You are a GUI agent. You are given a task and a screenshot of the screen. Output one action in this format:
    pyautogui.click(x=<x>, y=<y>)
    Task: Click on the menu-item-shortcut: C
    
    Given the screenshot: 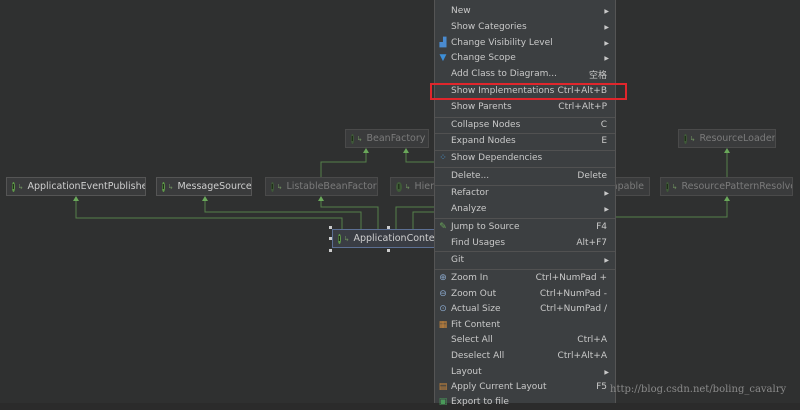 What is the action you would take?
    pyautogui.click(x=603, y=125)
    